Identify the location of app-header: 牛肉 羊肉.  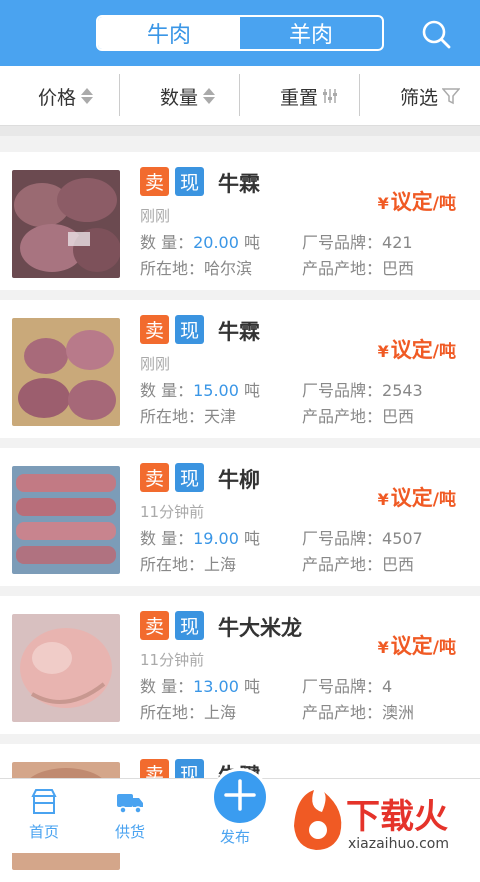
(240, 33).